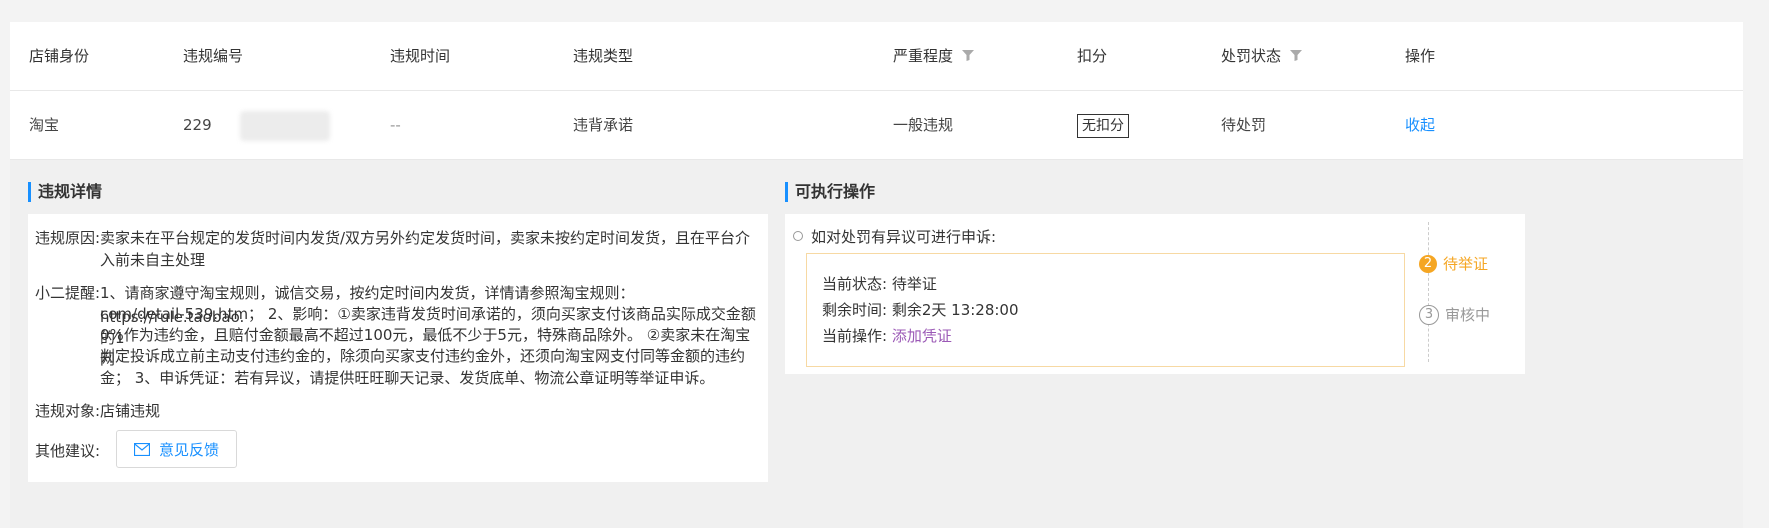 The image size is (1769, 528). I want to click on cell-deduction: 无扣分, so click(1103, 125).